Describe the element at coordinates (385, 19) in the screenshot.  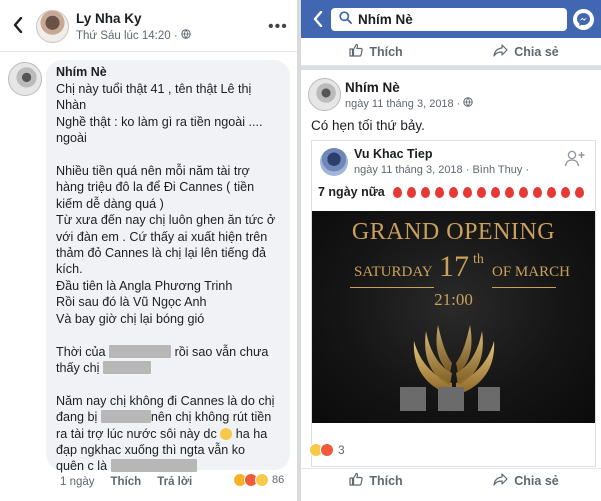
I see `search-value: Nhím Nè` at that location.